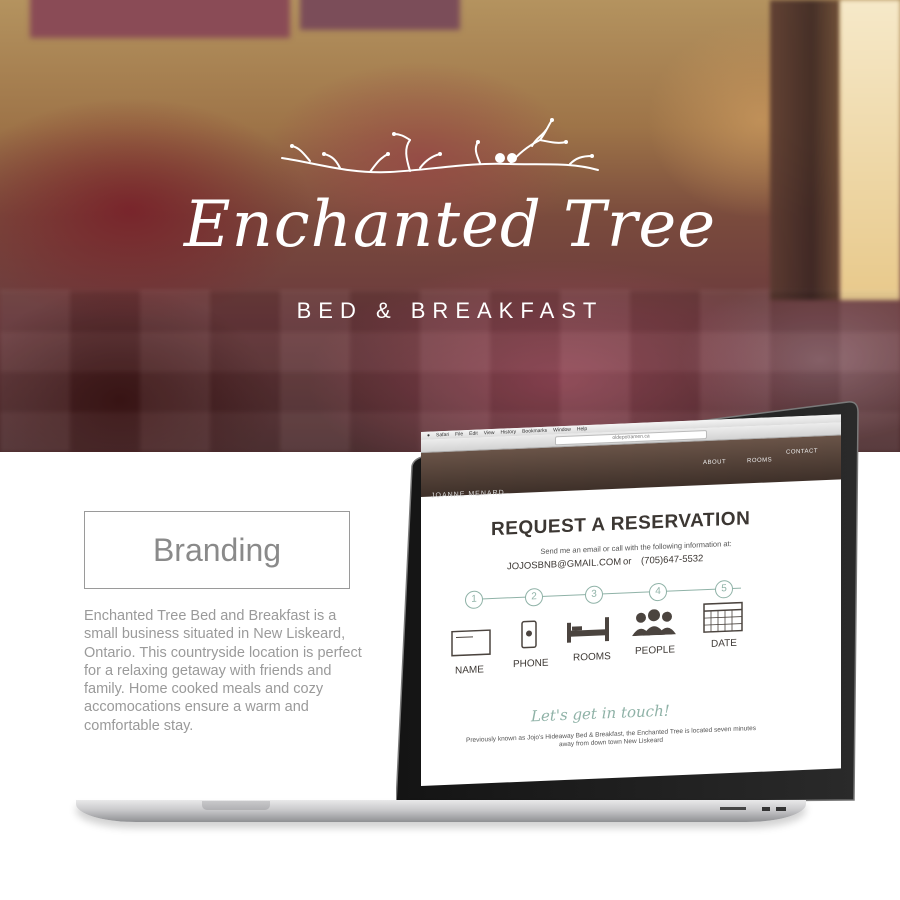 The width and height of the screenshot is (900, 900). What do you see at coordinates (534, 597) in the screenshot?
I see `step-2-circle: 2` at bounding box center [534, 597].